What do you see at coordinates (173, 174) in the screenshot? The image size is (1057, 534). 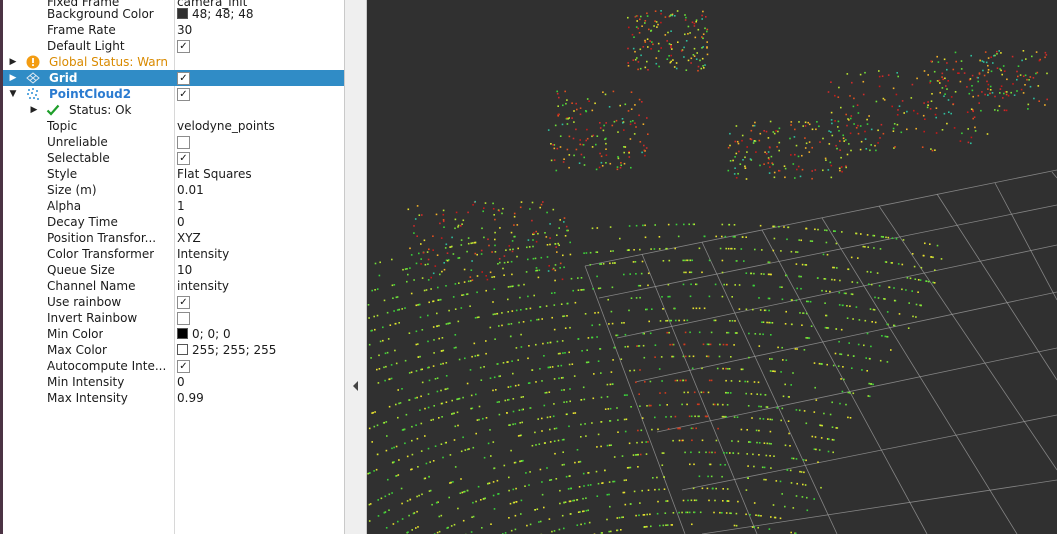 I see `property-style: Style Flat Squares` at bounding box center [173, 174].